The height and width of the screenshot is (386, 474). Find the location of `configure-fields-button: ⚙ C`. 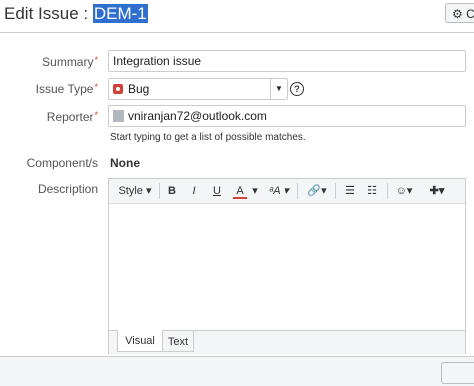

configure-fields-button: ⚙ C is located at coordinates (459, 13).